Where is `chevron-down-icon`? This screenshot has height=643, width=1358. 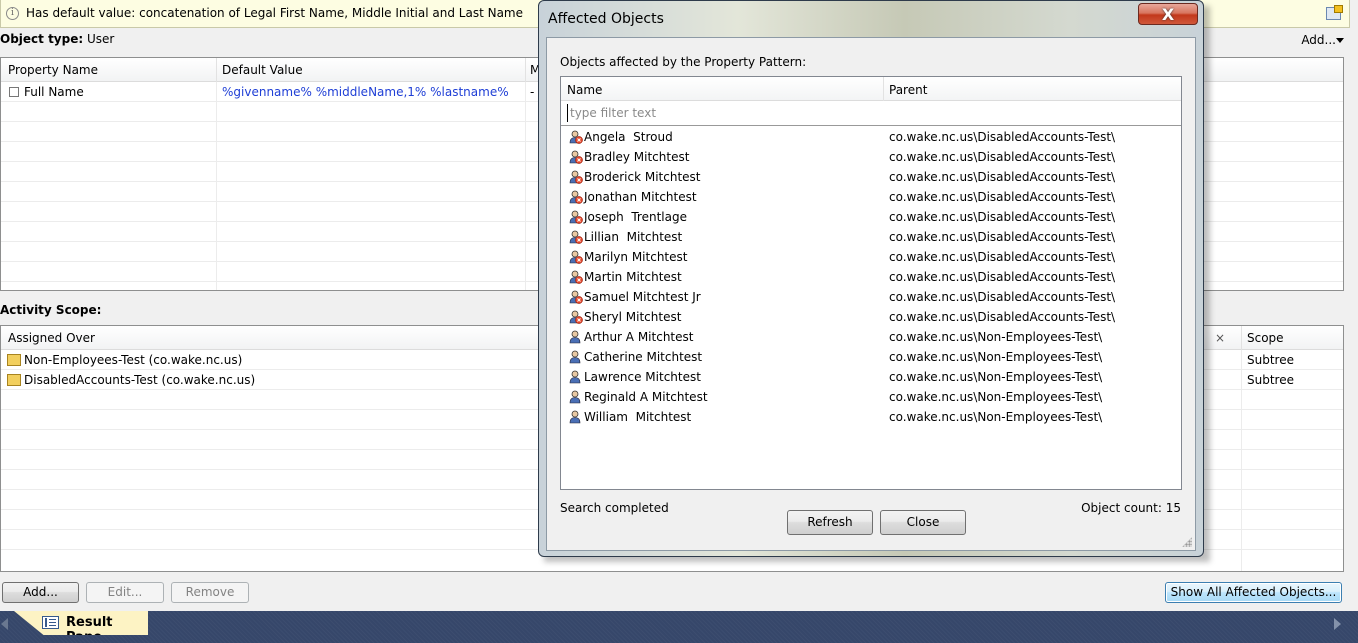
chevron-down-icon is located at coordinates (1340, 40).